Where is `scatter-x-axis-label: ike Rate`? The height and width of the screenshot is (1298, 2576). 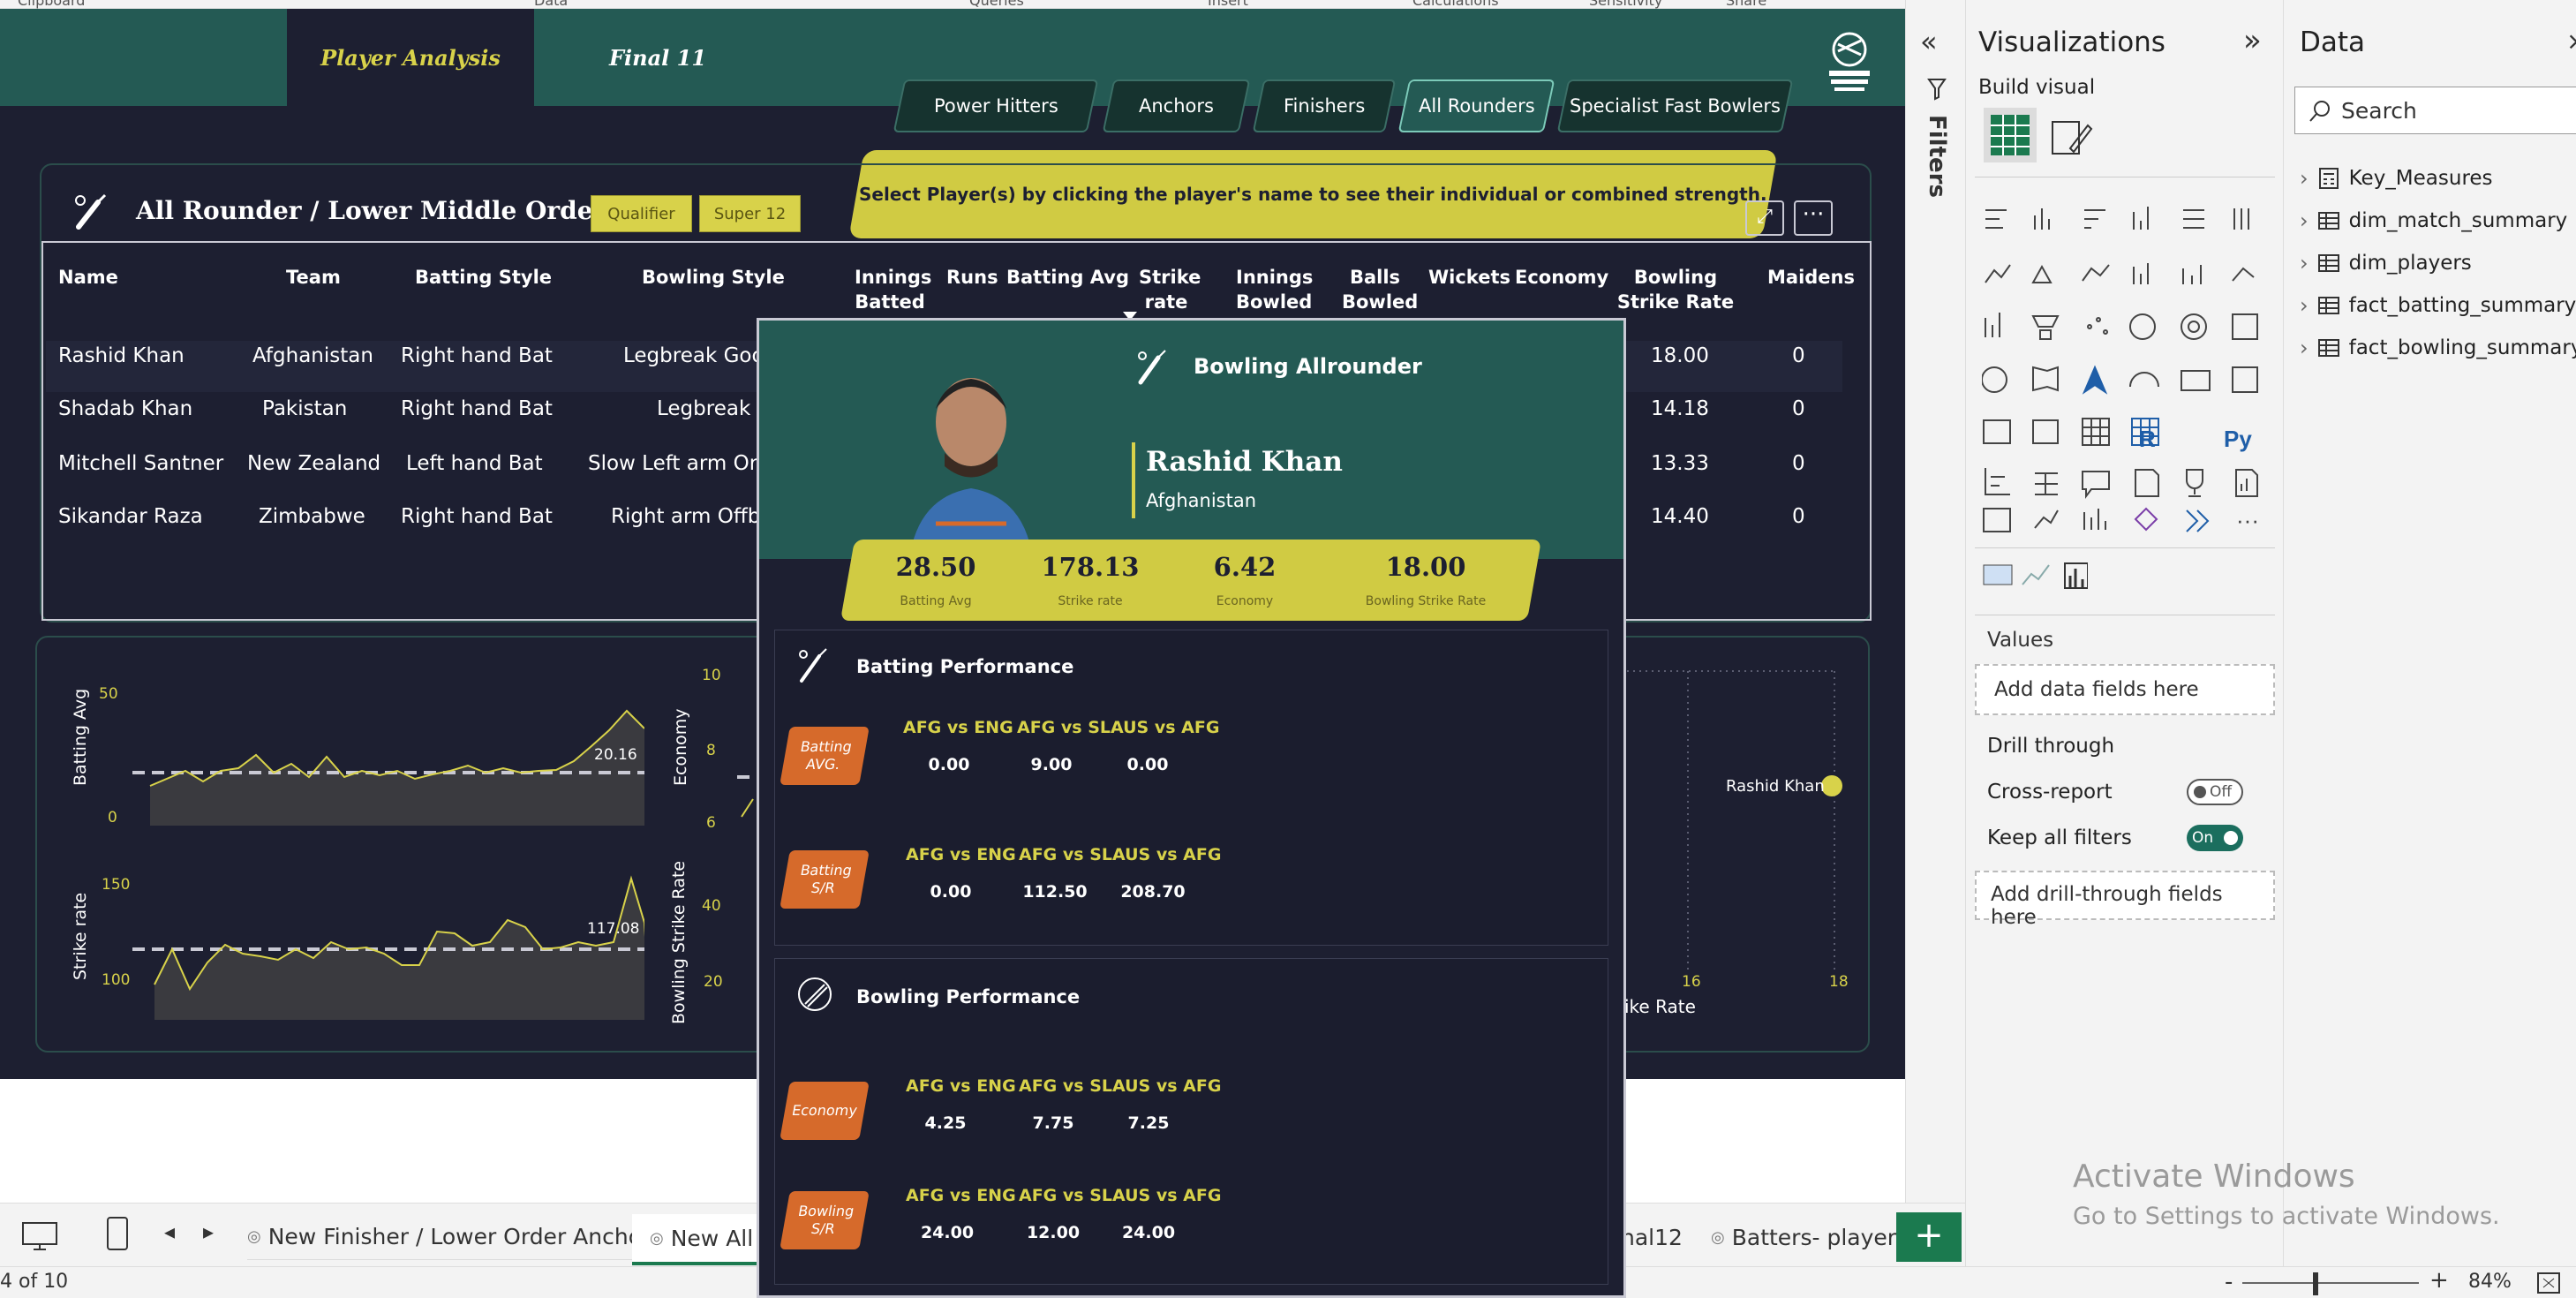
scatter-x-axis-label: ike Rate is located at coordinates (1660, 1006).